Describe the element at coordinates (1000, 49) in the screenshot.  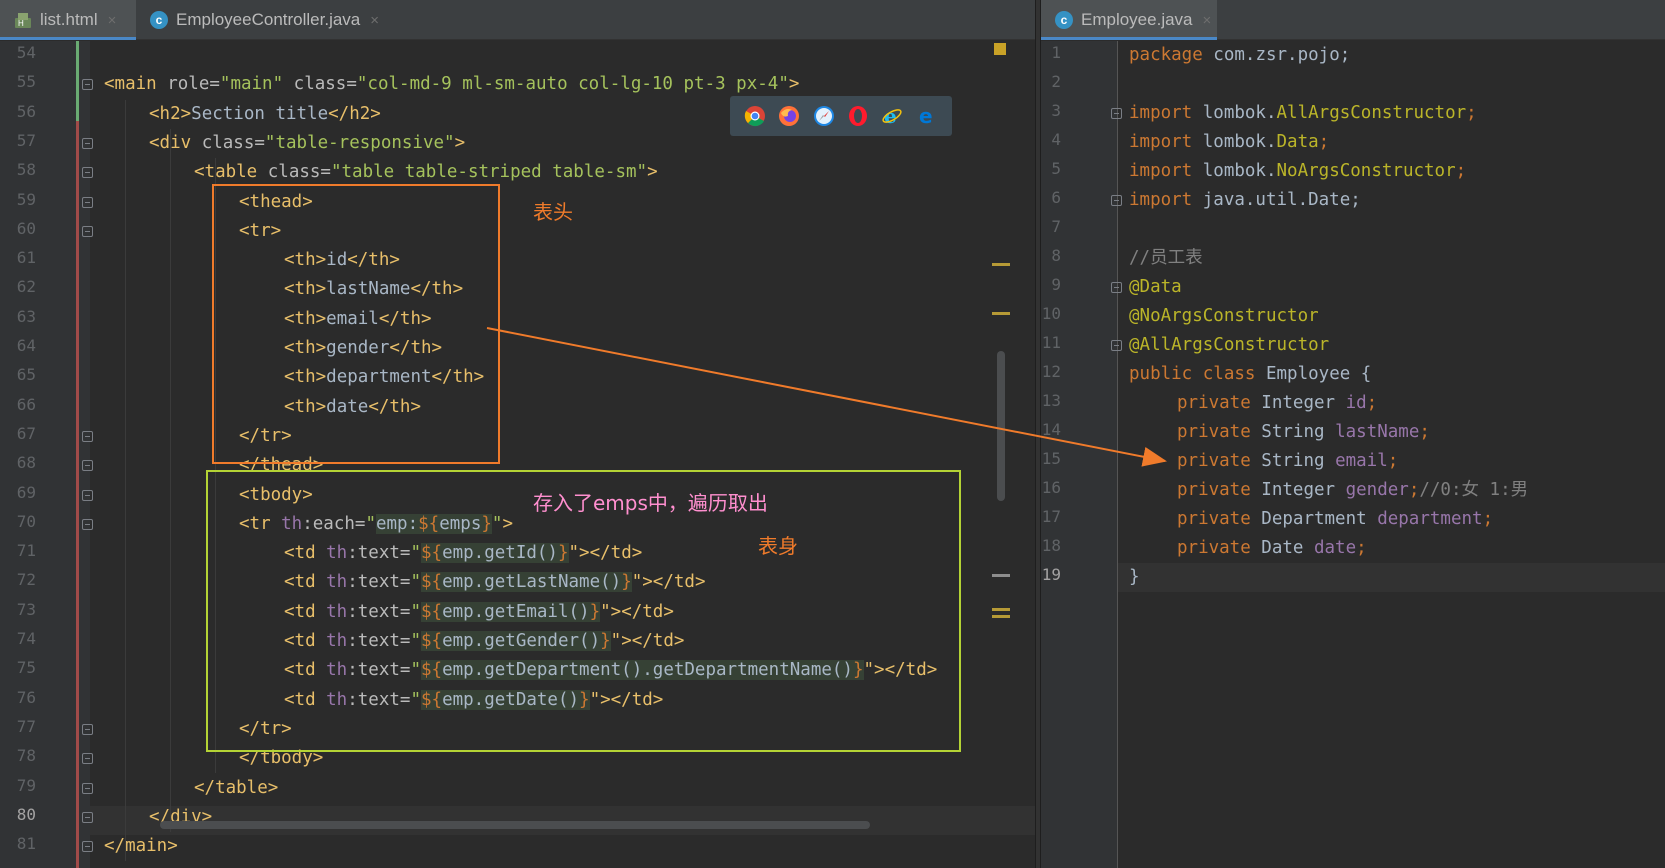
I see `warning-marker` at that location.